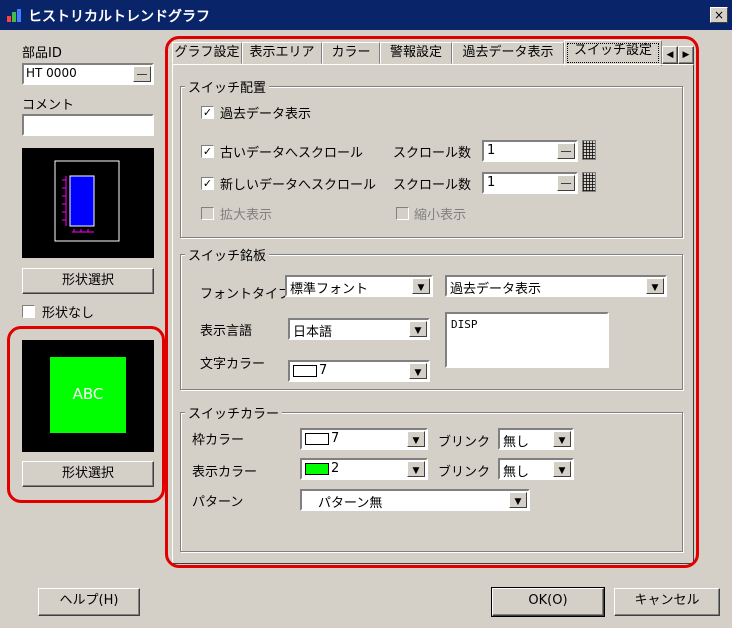 The image size is (732, 628). Describe the element at coordinates (667, 602) in the screenshot. I see `cancel-button: キャンセル` at that location.